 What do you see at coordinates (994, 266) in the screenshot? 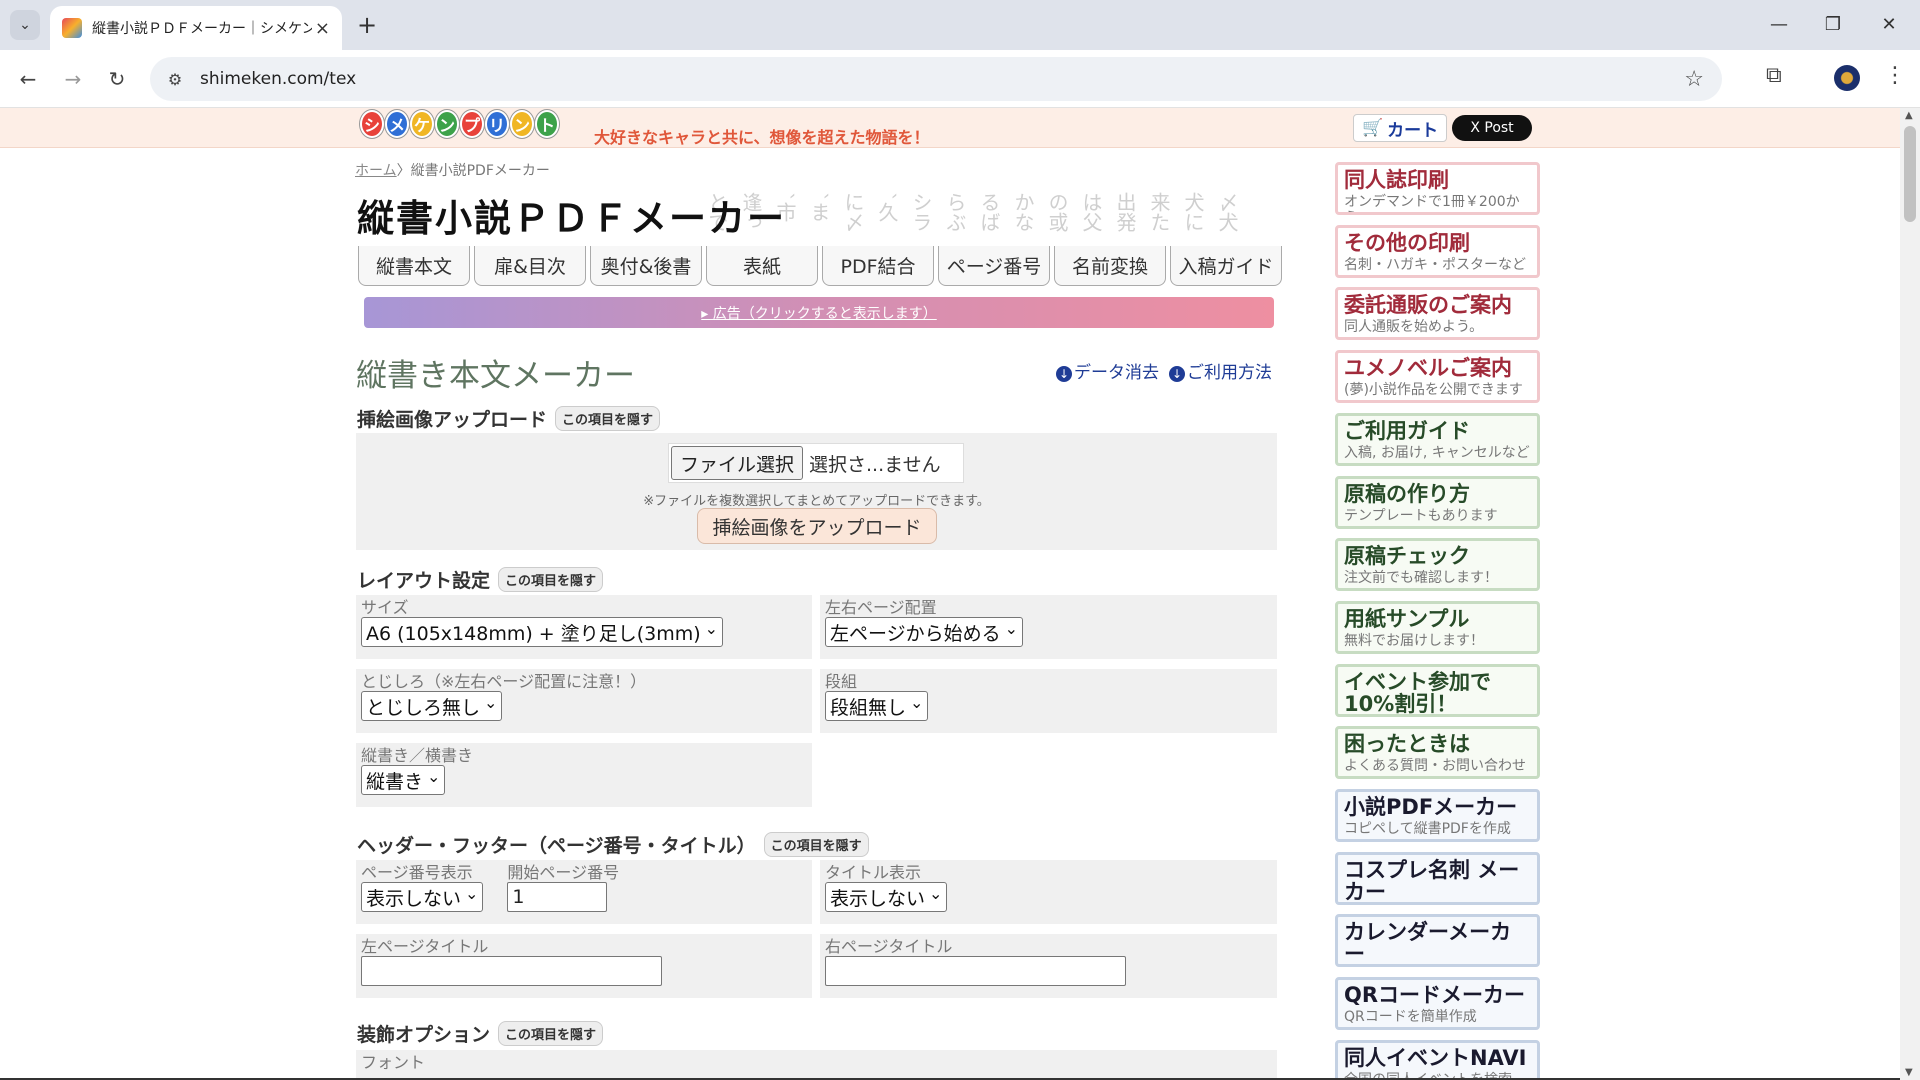
I see `tab-page-number: ページ番号` at bounding box center [994, 266].